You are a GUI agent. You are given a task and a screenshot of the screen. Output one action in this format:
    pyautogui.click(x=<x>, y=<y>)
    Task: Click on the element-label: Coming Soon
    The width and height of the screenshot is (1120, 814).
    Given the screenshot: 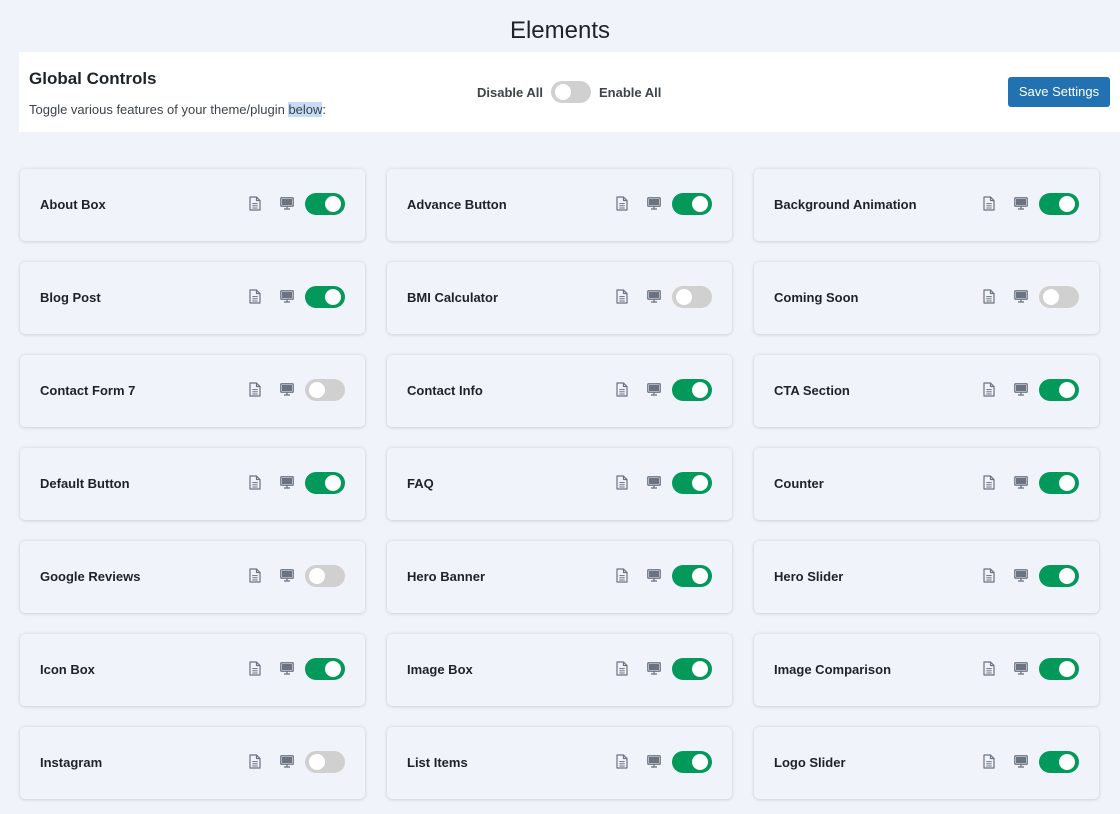 What is the action you would take?
    pyautogui.click(x=816, y=297)
    